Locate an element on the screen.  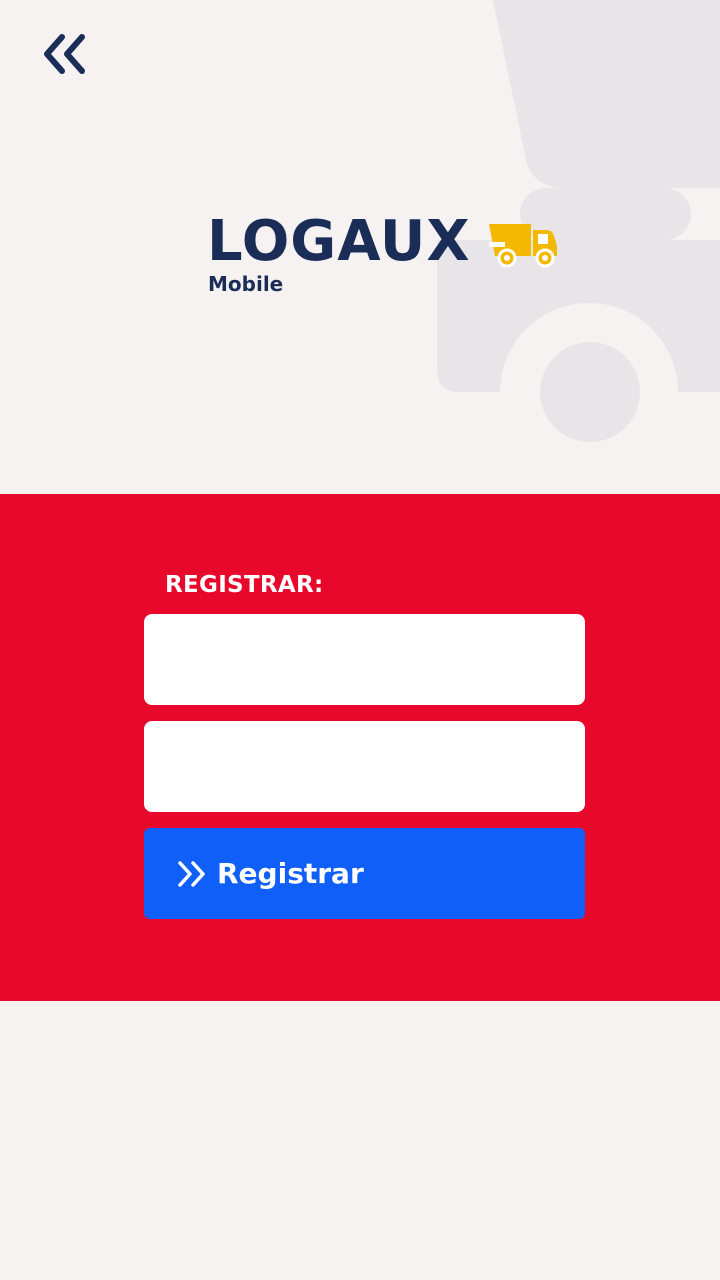
delivery-truck-icon is located at coordinates (523, 246).